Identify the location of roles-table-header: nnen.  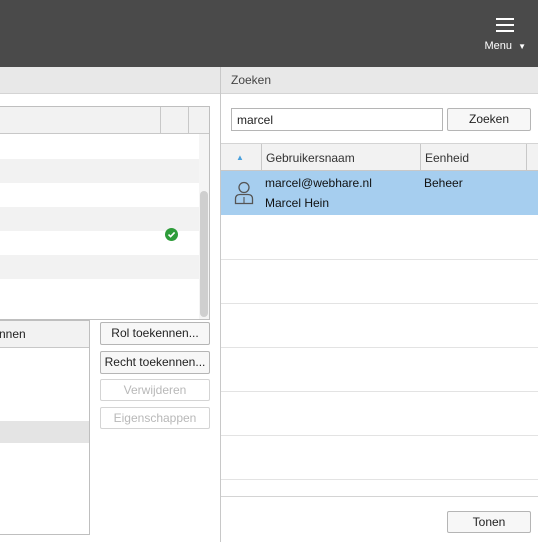
(44, 334).